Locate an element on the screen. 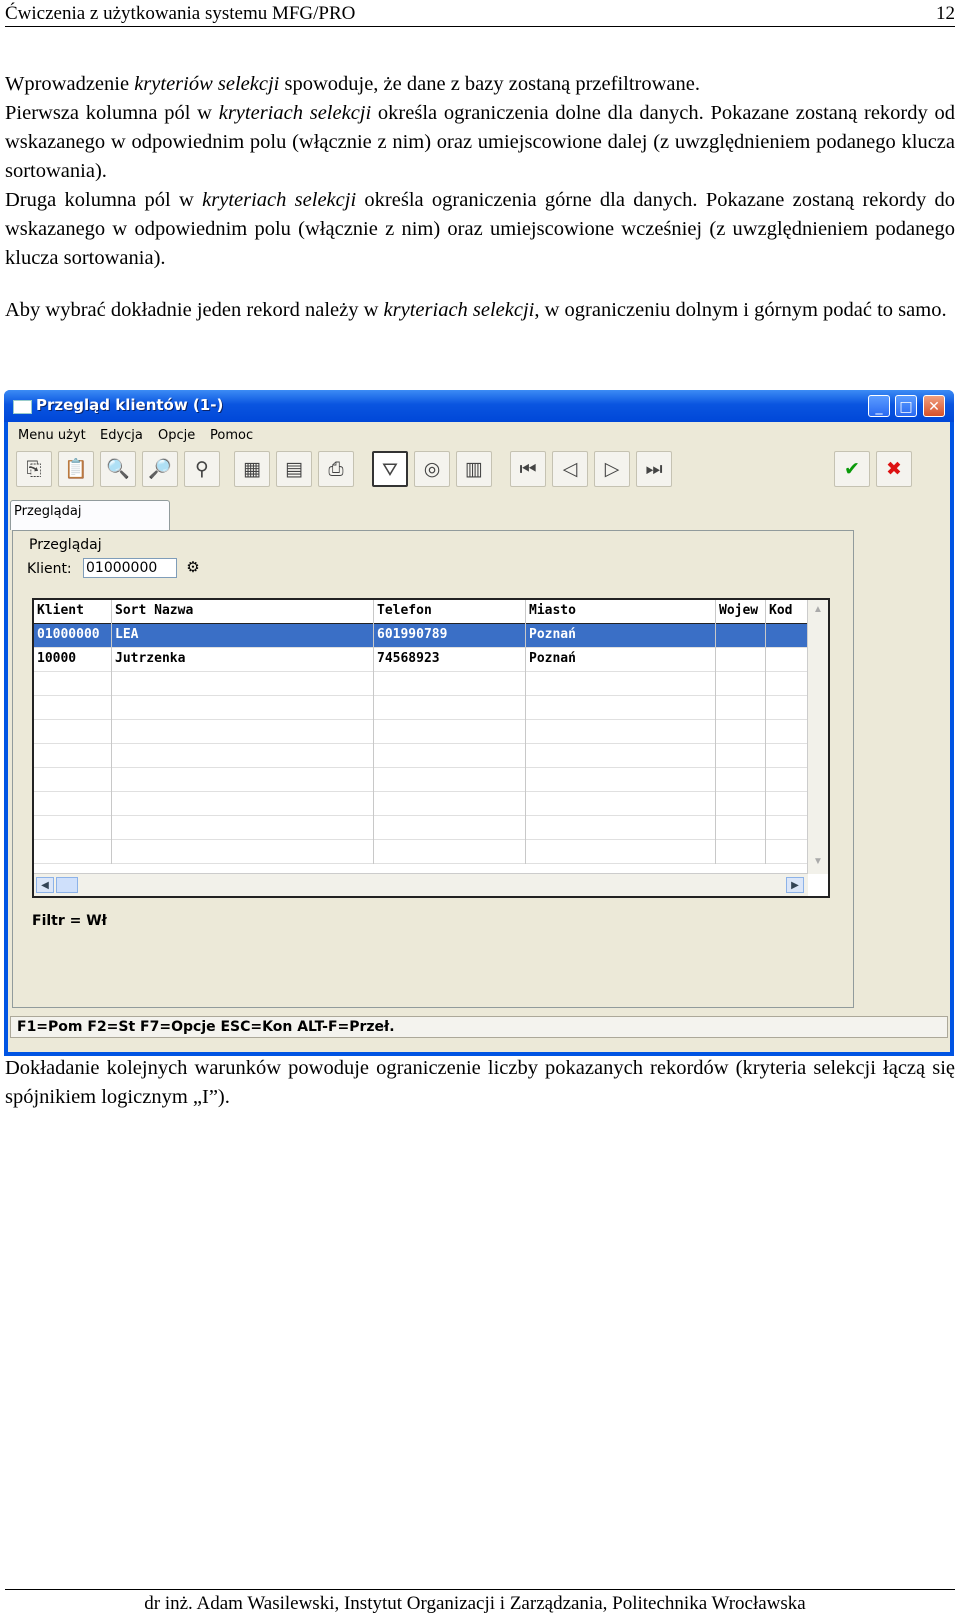 This screenshot has width=960, height=1616. table-cell: 74568923 is located at coordinates (450, 660).